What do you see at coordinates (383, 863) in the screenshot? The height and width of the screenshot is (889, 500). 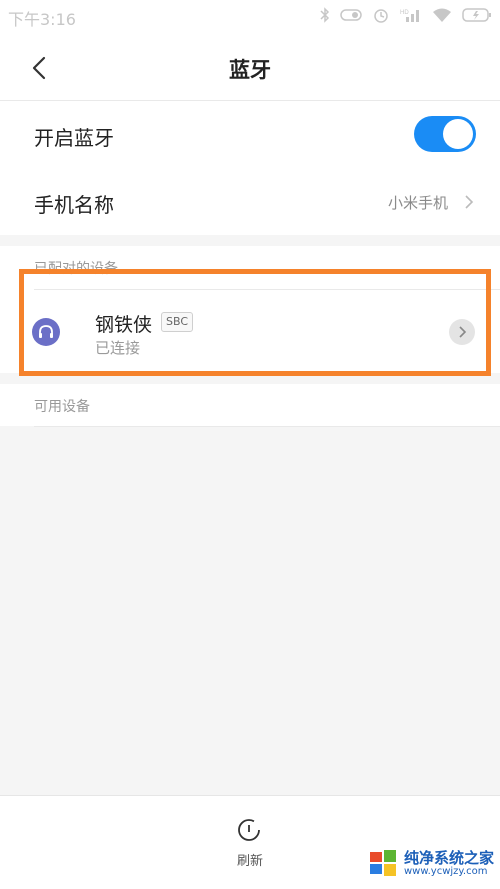 I see `windows-logo-icon` at bounding box center [383, 863].